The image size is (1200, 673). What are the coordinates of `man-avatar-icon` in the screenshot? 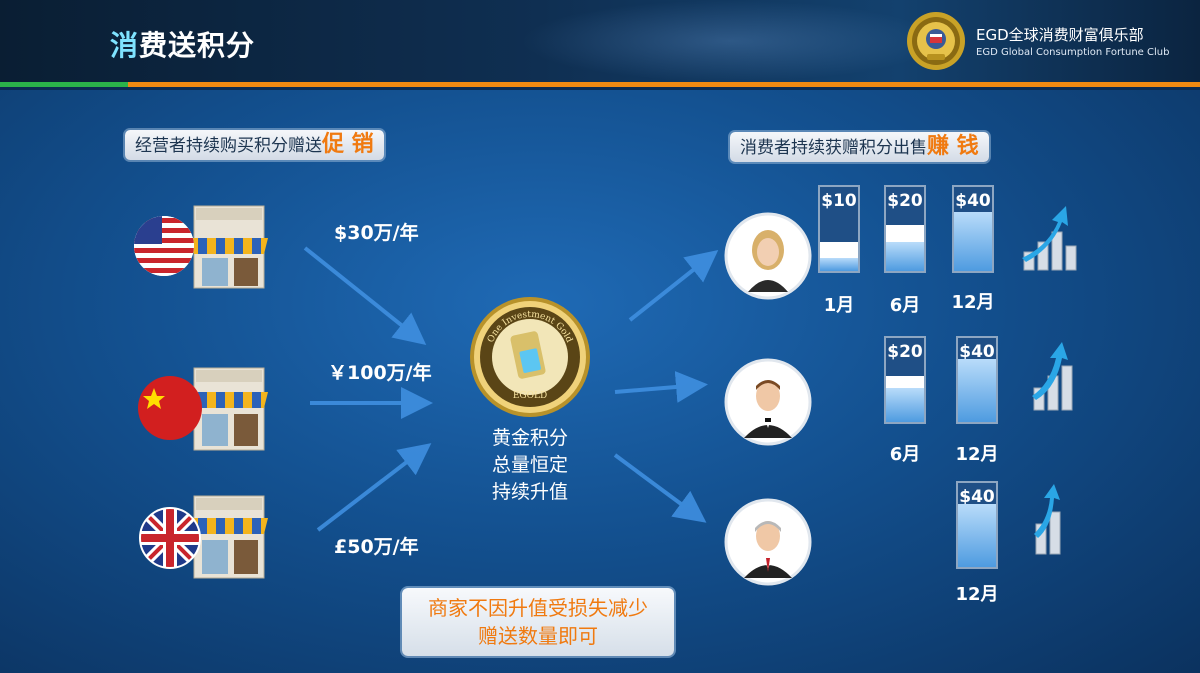 It's located at (768, 402).